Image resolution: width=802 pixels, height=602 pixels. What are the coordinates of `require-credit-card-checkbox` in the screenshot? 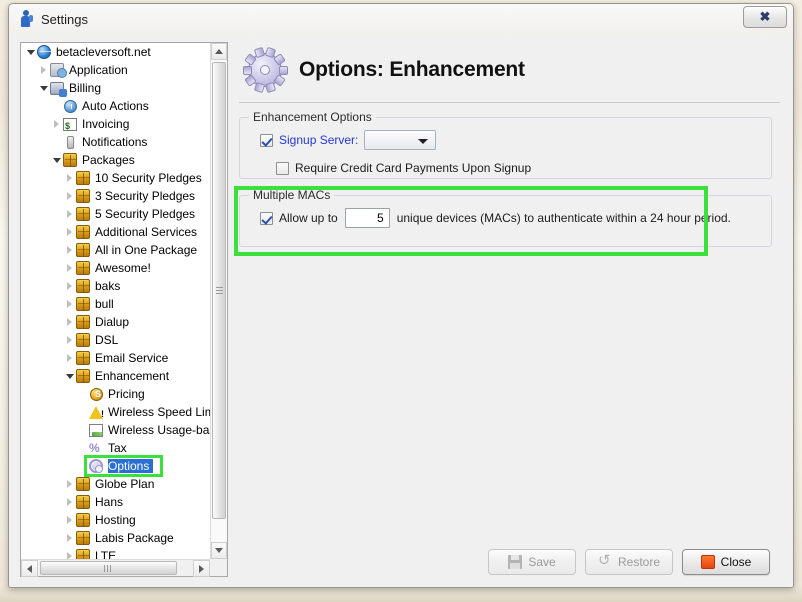 It's located at (282, 168).